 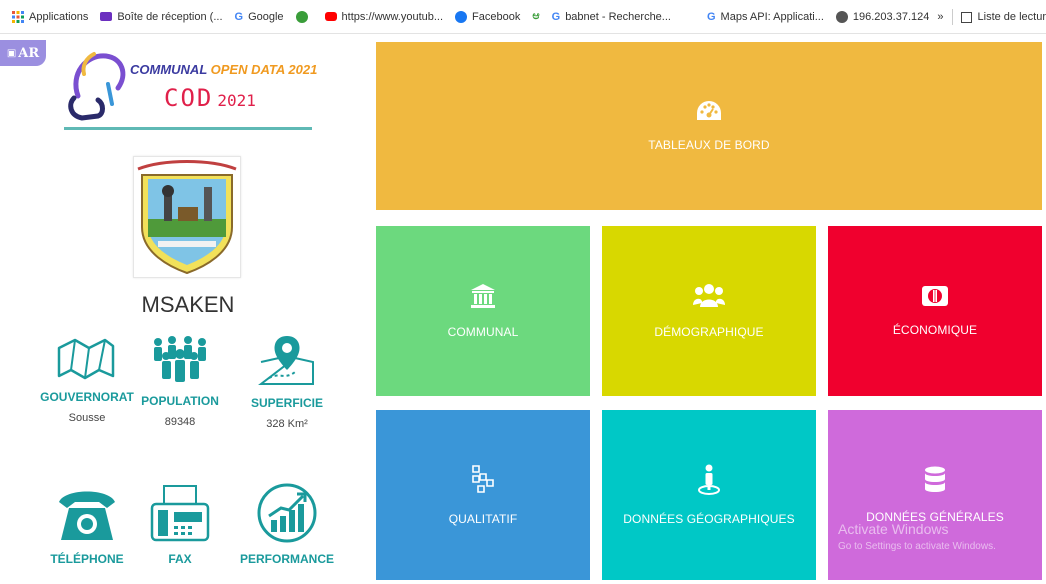 I want to click on mail-icon, so click(x=106, y=16).